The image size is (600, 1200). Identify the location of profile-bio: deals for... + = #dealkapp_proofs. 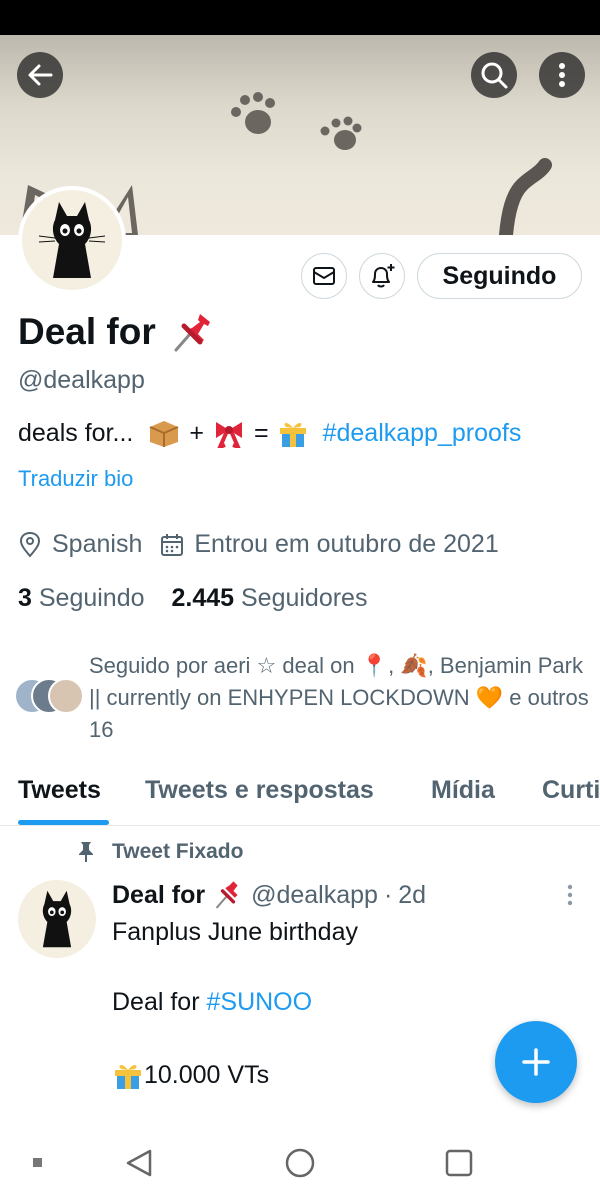
(269, 433).